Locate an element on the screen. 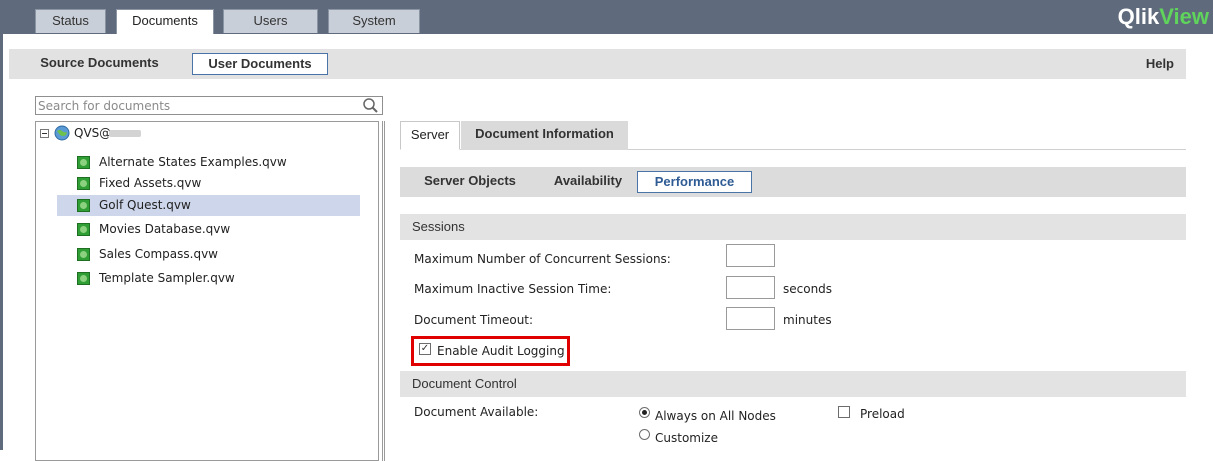 The width and height of the screenshot is (1213, 461). tab-source-documents: Source Documents is located at coordinates (99, 64).